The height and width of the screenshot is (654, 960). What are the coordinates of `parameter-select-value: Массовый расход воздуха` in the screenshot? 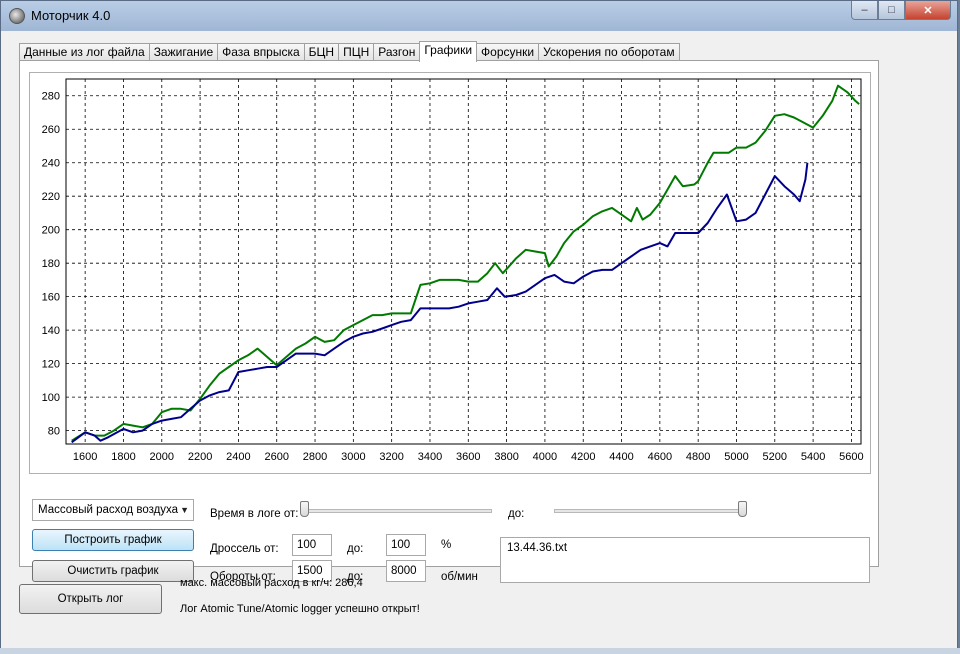 It's located at (108, 510).